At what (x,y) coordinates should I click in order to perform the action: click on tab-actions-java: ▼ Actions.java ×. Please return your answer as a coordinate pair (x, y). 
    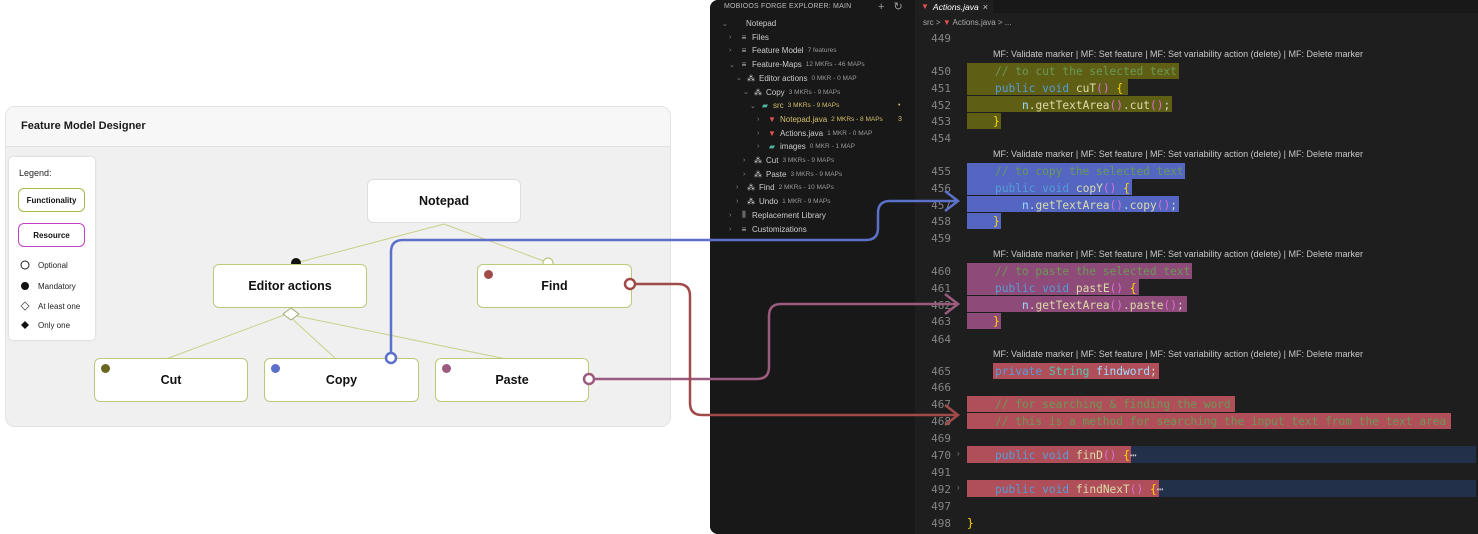
    Looking at the image, I should click on (954, 6).